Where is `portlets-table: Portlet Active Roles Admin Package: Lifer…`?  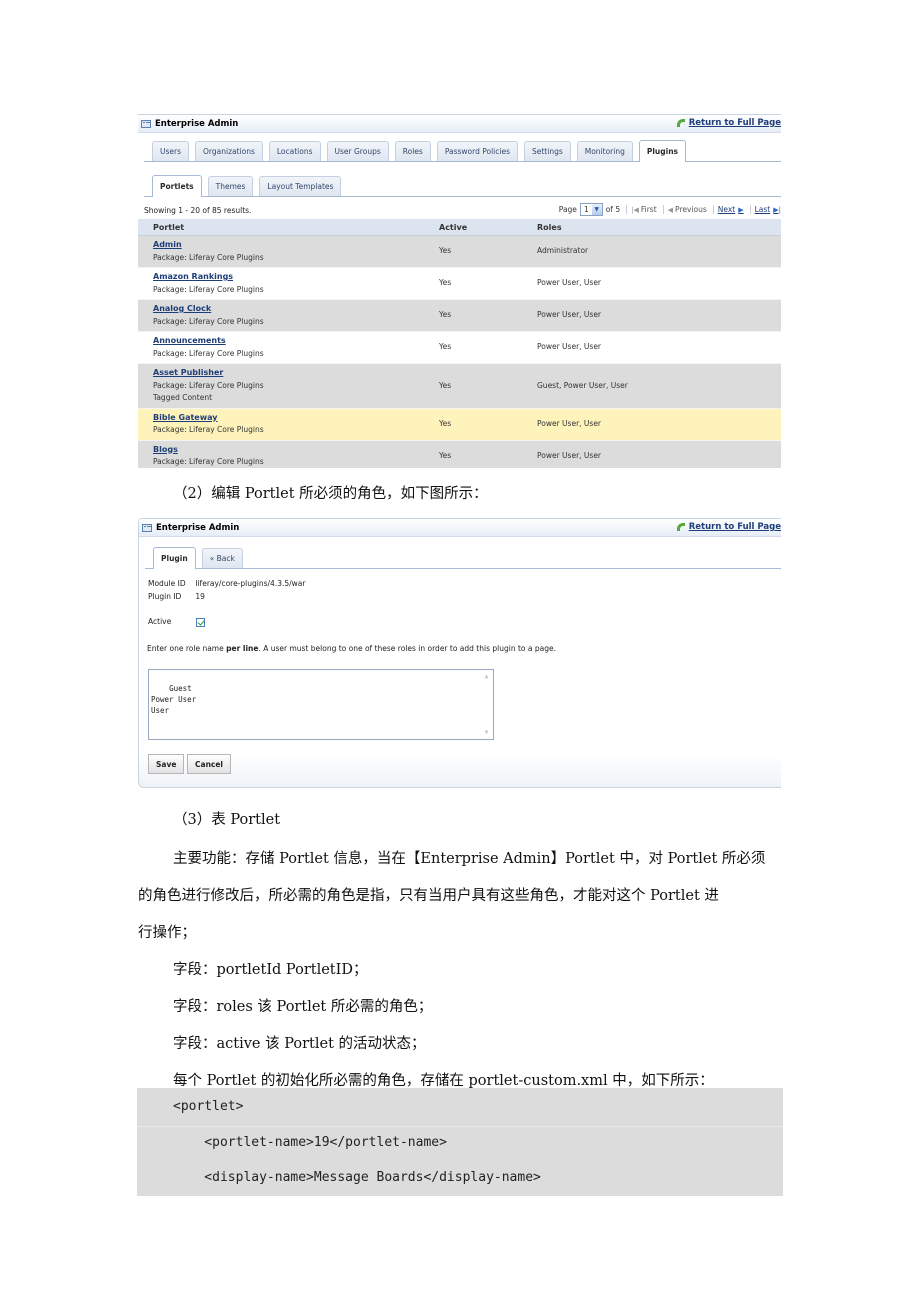 portlets-table: Portlet Active Roles Admin Package: Lifer… is located at coordinates (459, 343).